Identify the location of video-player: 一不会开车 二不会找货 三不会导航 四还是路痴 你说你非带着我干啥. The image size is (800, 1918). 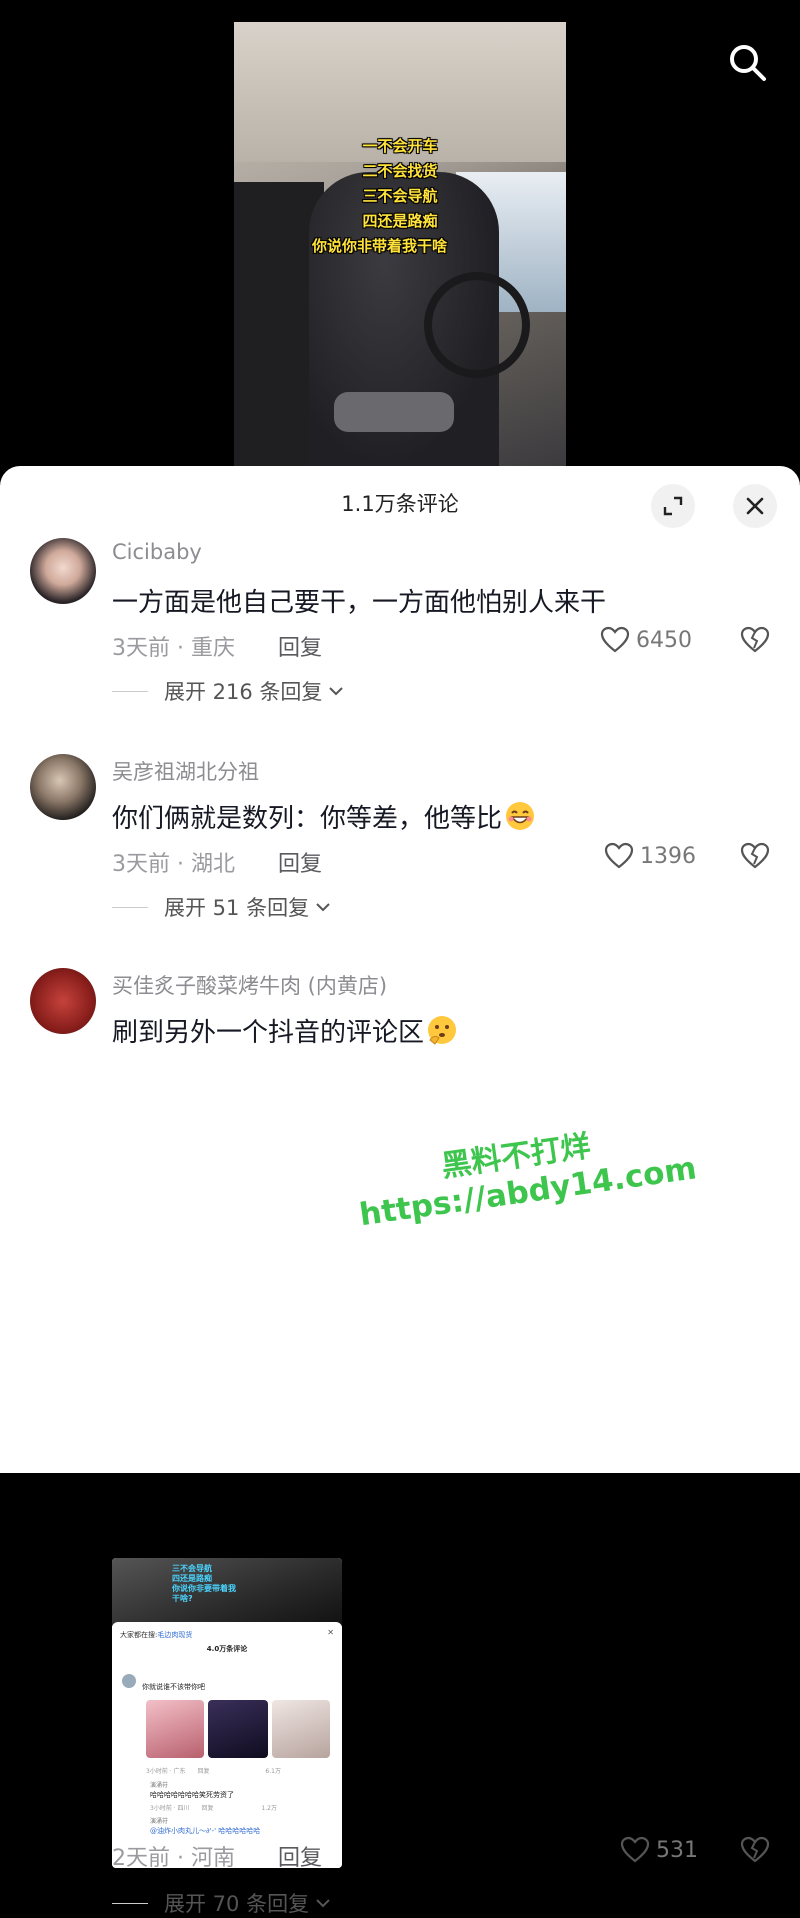
(400, 245).